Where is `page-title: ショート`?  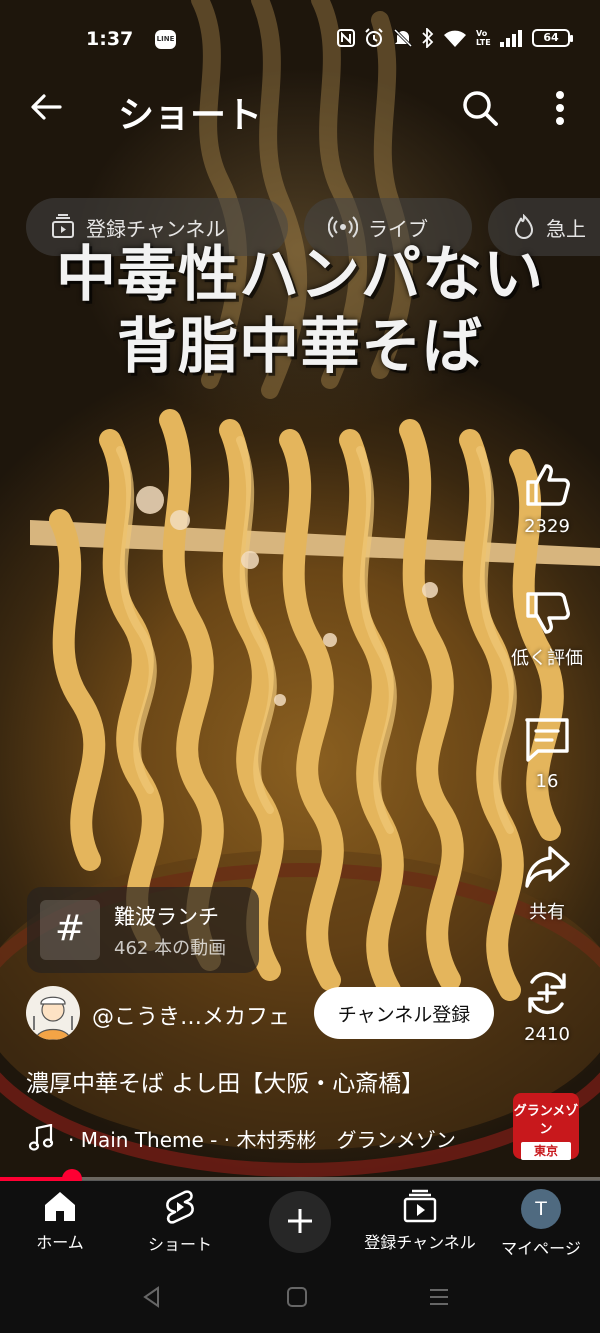
page-title: ショート is located at coordinates (190, 115).